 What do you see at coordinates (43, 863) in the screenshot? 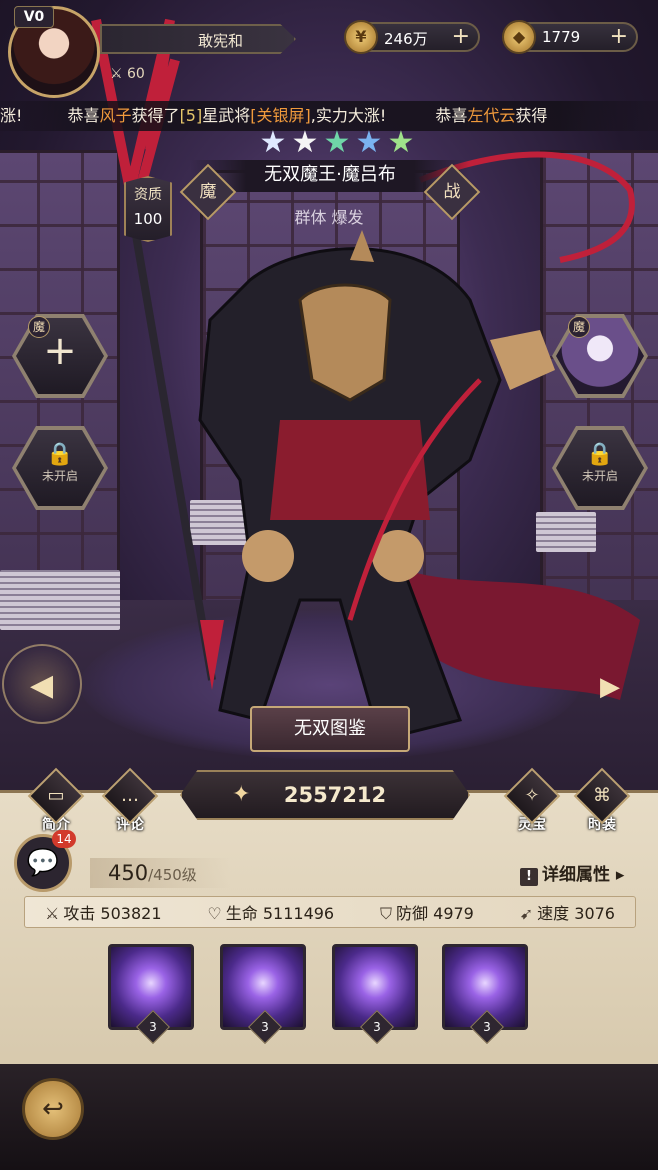
I see `chat-icon: 💬` at bounding box center [43, 863].